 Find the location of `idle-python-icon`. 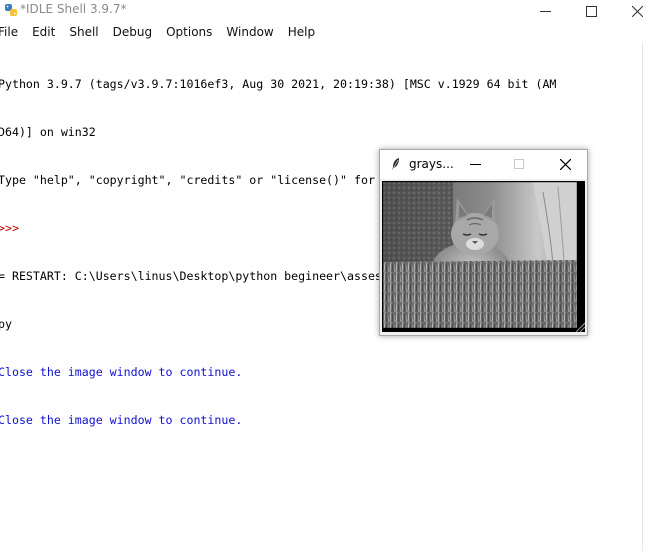

idle-python-icon is located at coordinates (11, 10).